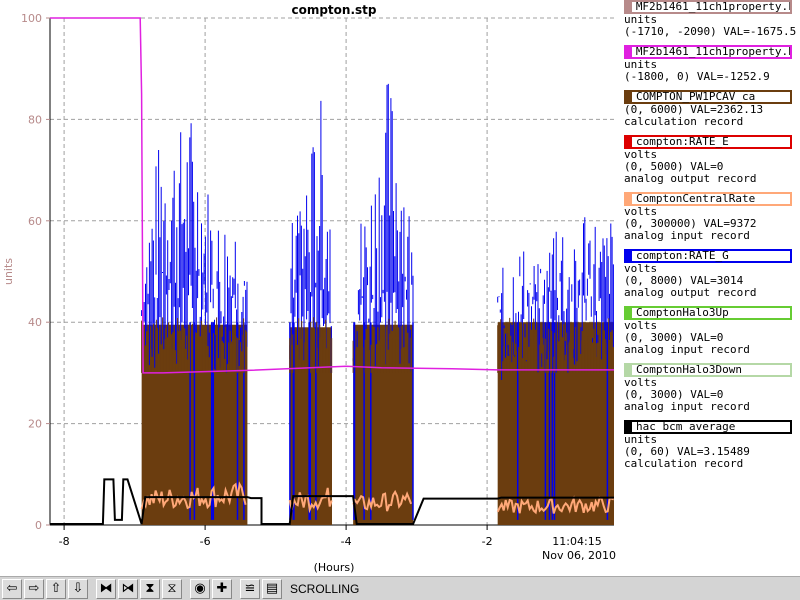  Describe the element at coordinates (579, 555) in the screenshot. I see `date-label: Nov 06, 2010` at that location.